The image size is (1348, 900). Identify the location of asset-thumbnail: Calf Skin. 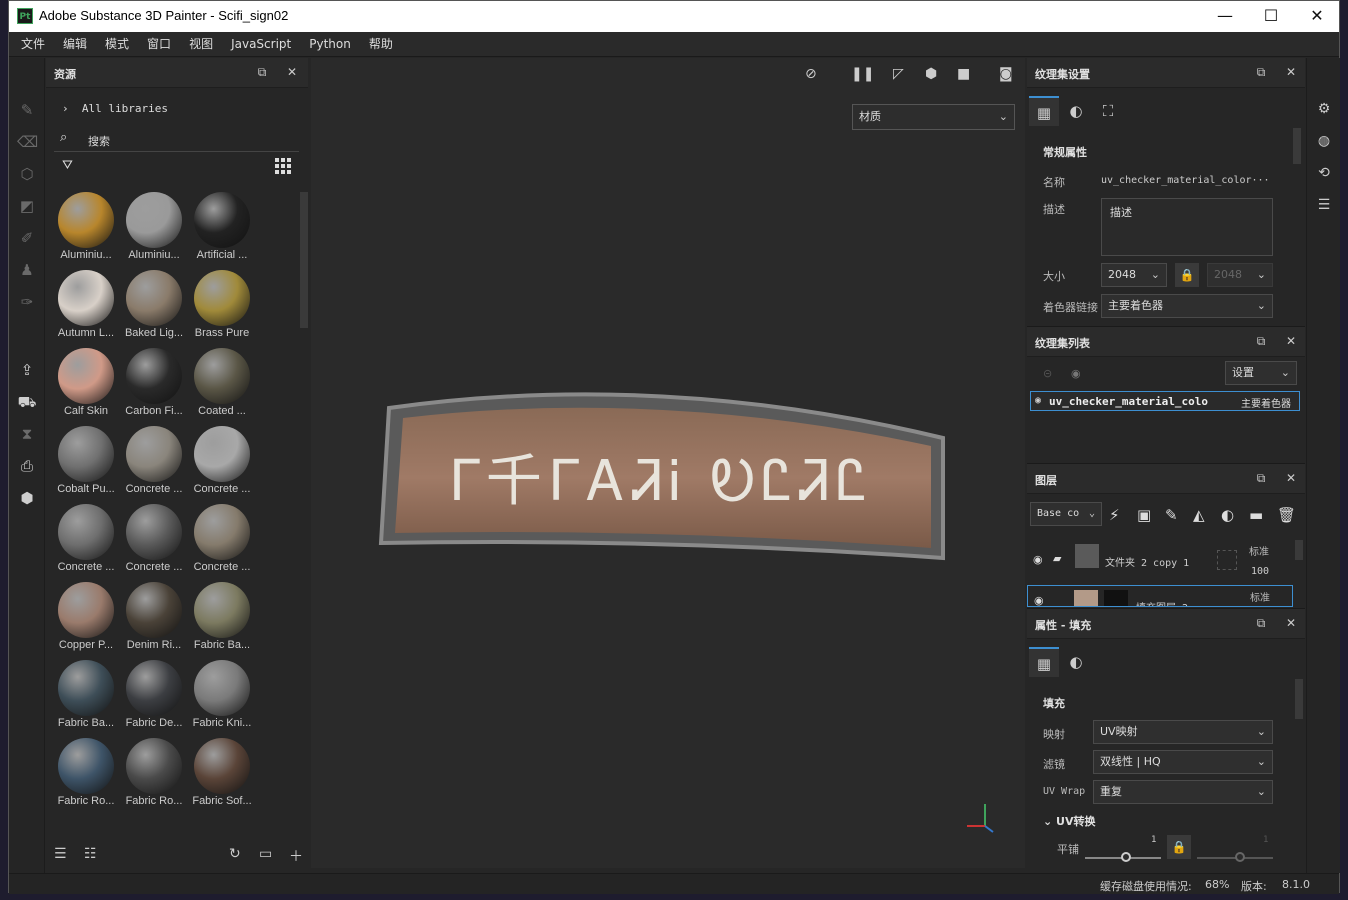
(86, 383).